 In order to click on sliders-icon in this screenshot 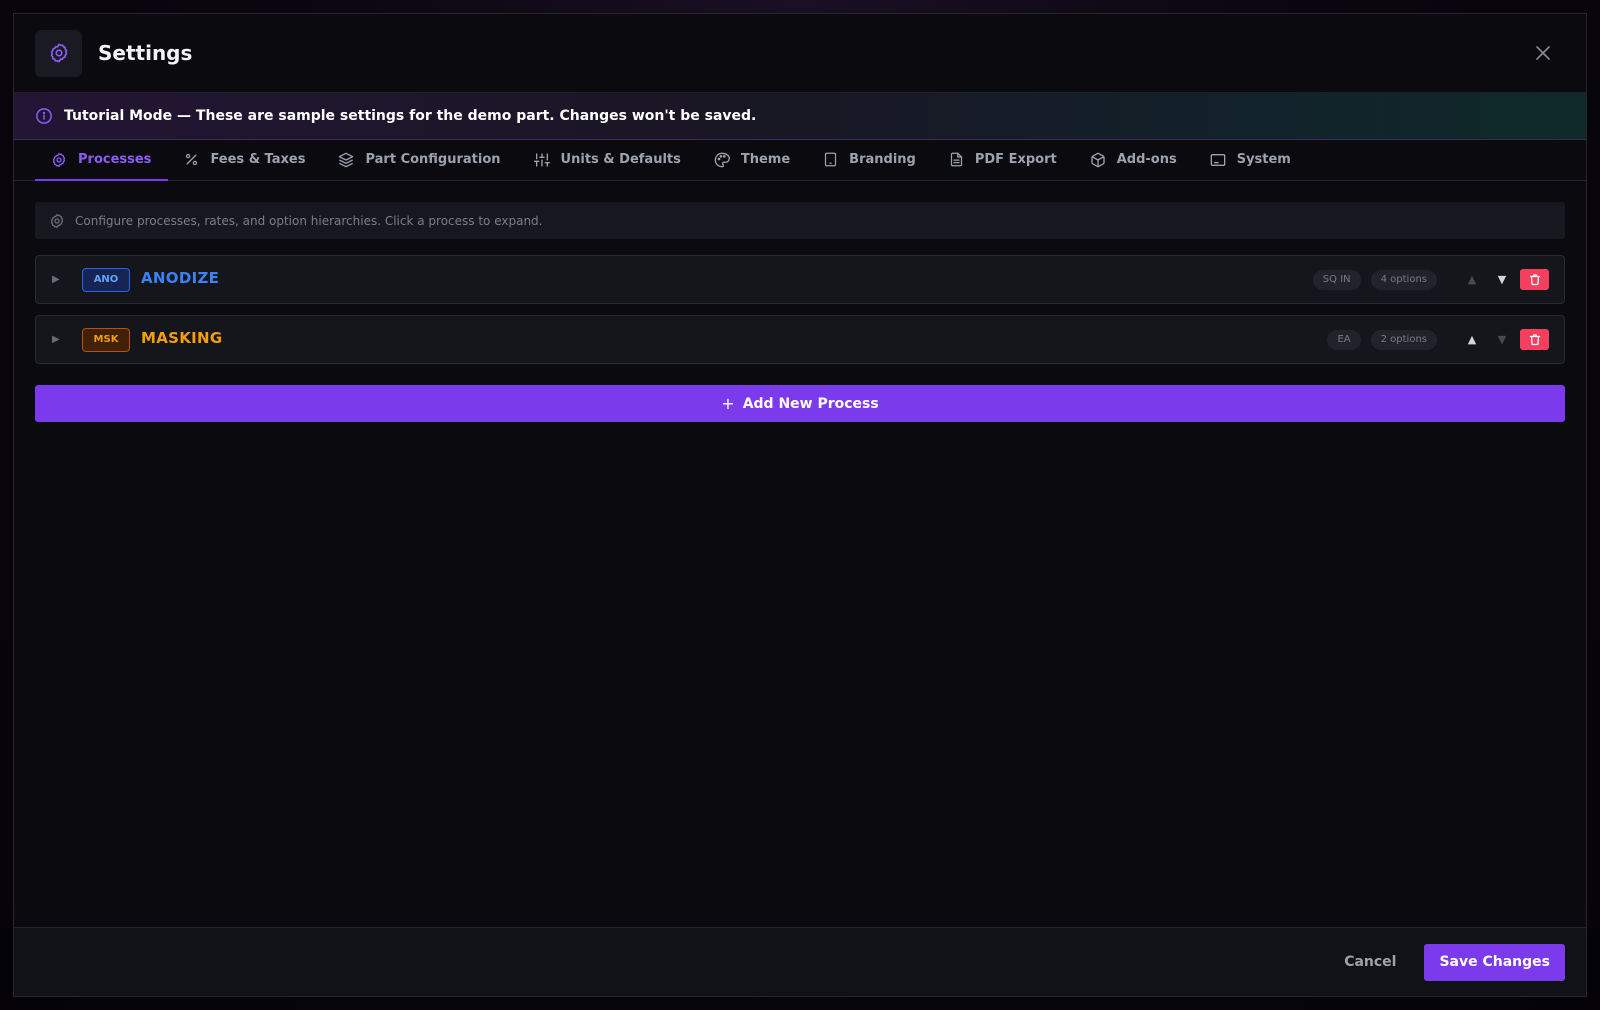, I will do `click(541, 160)`.